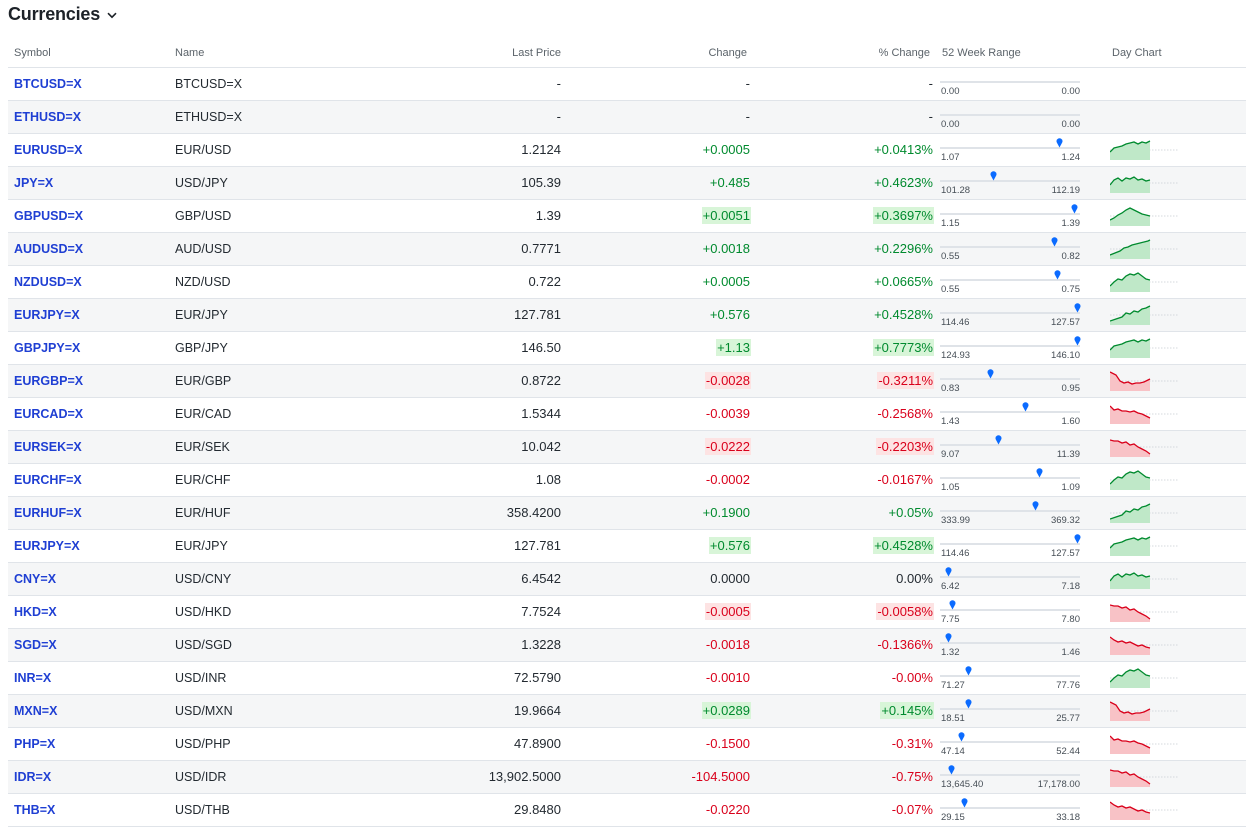  Describe the element at coordinates (660, 183) in the screenshot. I see `change-cell: +0.485` at that location.